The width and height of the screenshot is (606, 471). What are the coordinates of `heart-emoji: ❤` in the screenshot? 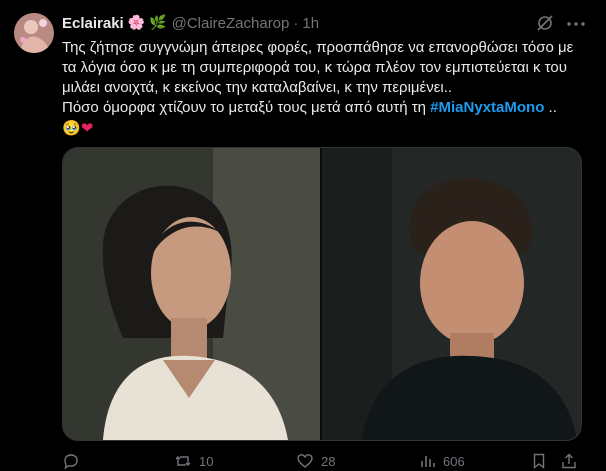 It's located at (87, 128).